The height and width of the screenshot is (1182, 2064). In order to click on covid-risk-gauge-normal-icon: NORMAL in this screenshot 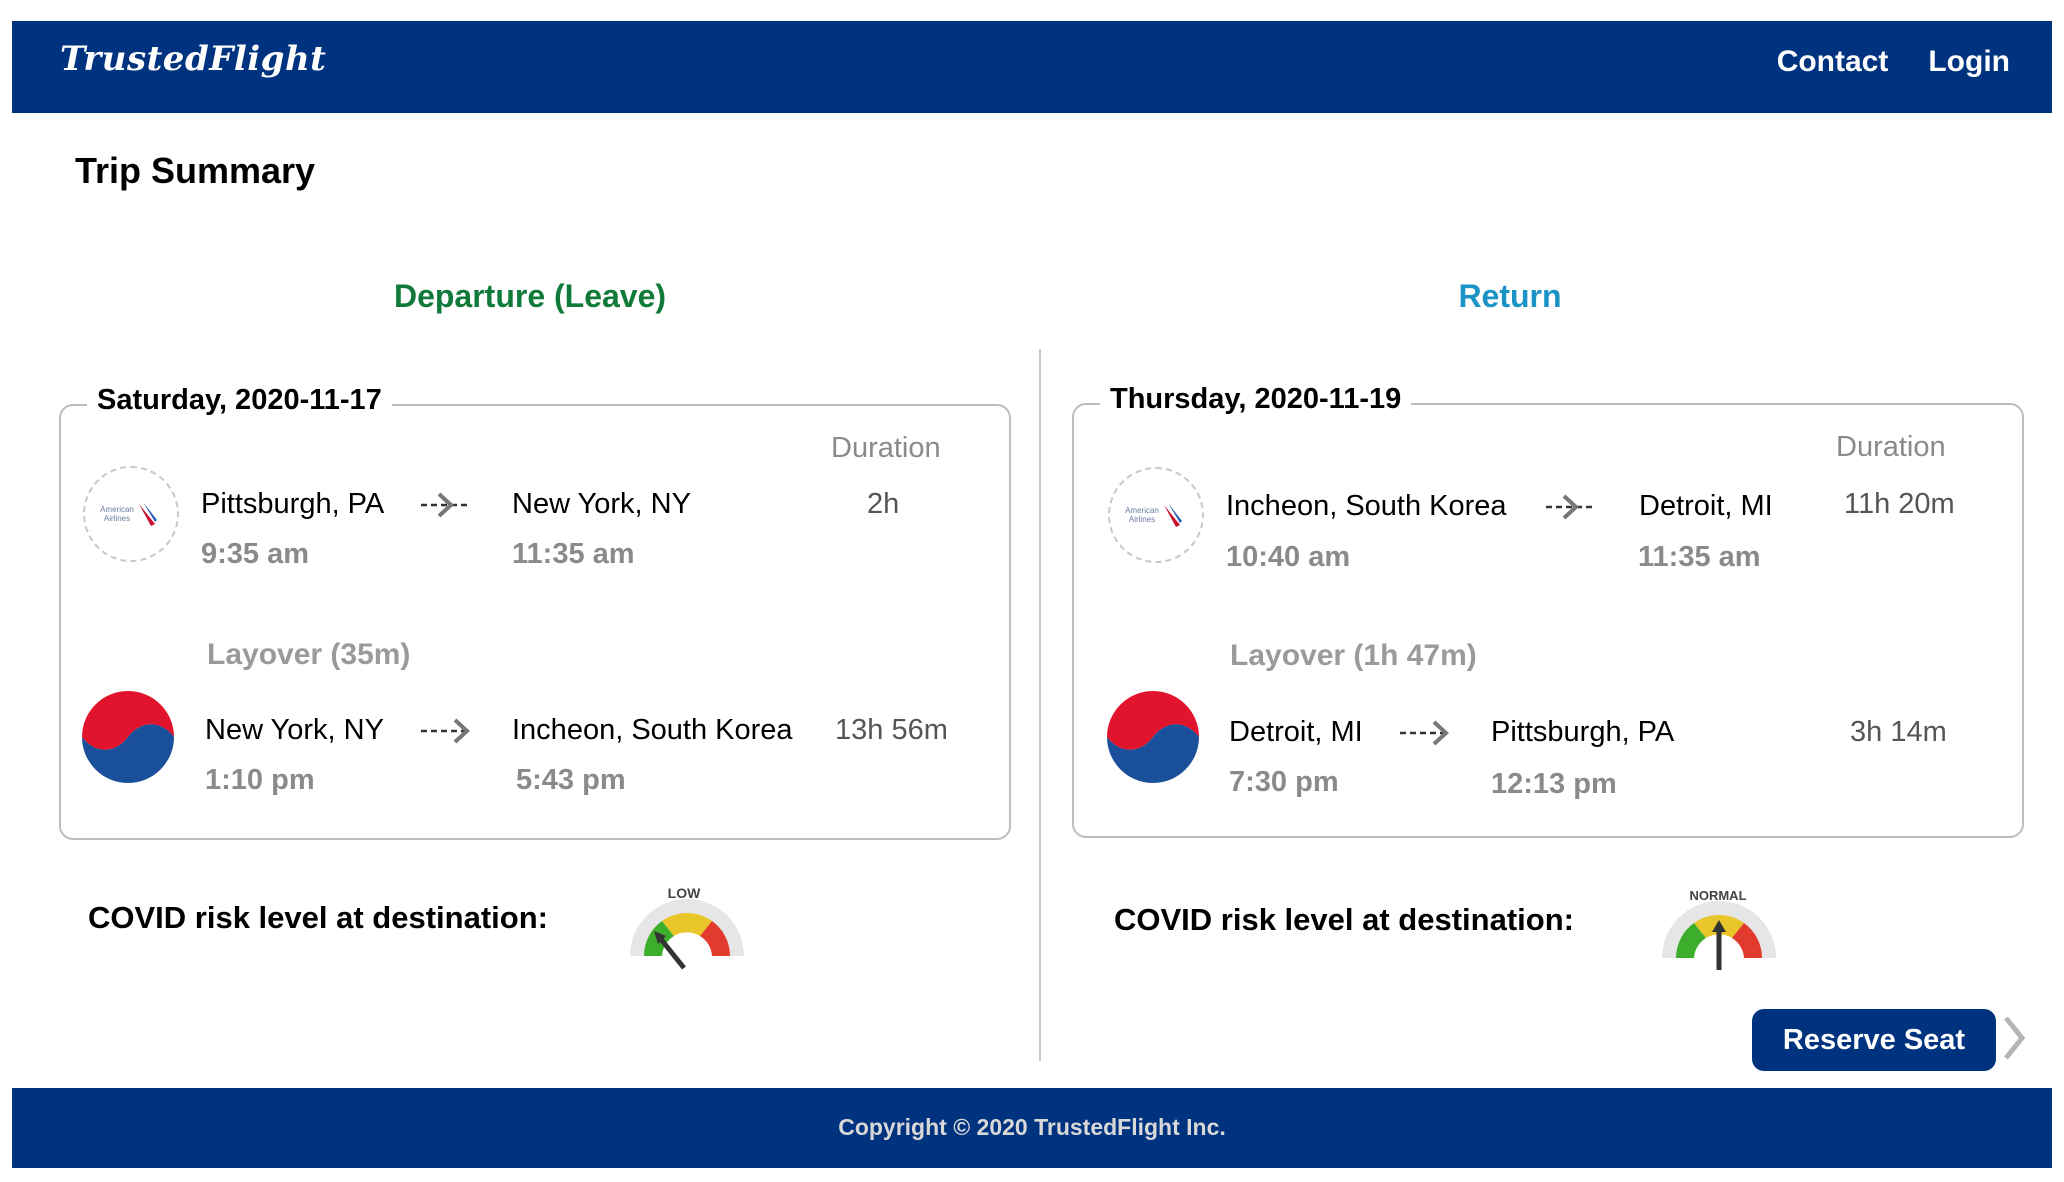, I will do `click(1719, 929)`.